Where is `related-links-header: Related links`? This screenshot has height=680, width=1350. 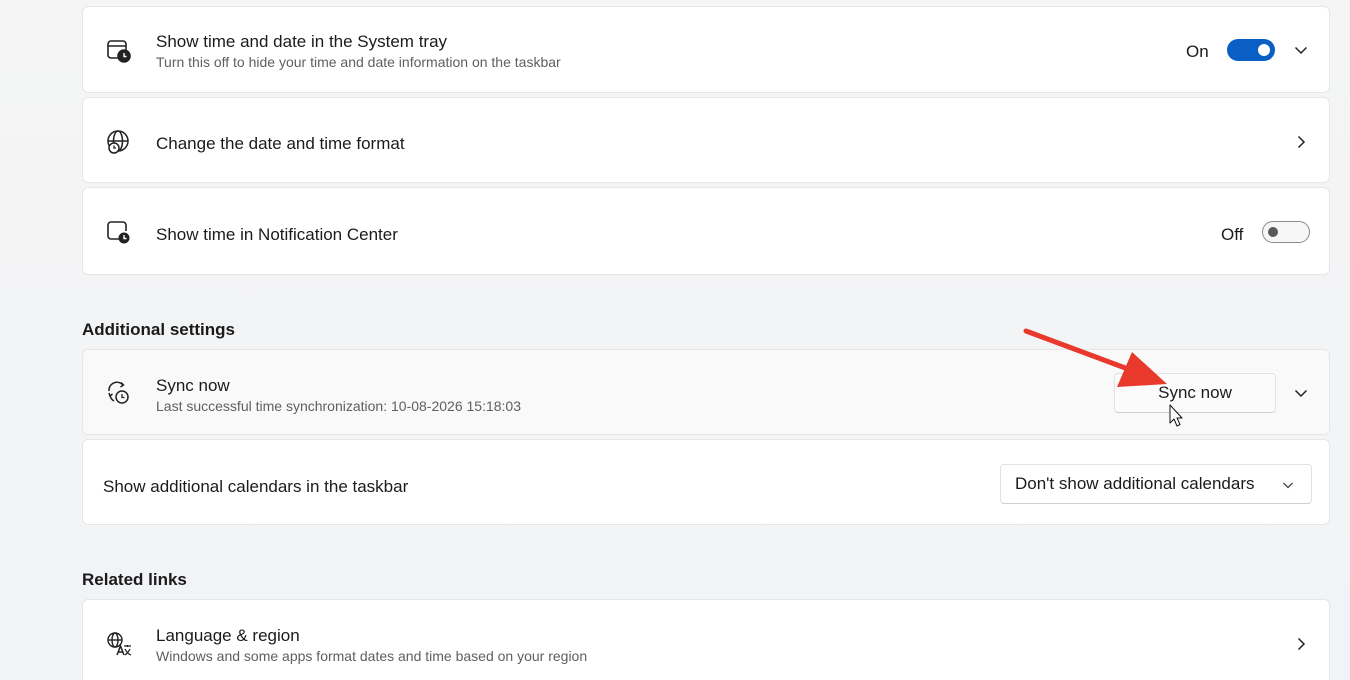 related-links-header: Related links is located at coordinates (134, 579).